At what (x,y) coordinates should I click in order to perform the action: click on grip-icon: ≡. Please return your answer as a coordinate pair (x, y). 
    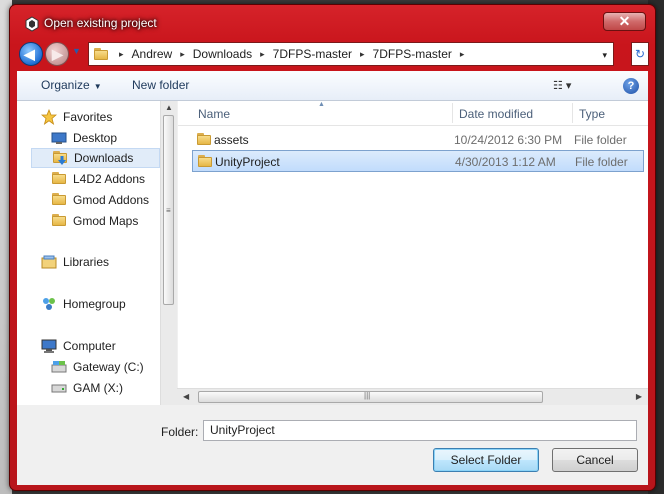
    Looking at the image, I should click on (168, 210).